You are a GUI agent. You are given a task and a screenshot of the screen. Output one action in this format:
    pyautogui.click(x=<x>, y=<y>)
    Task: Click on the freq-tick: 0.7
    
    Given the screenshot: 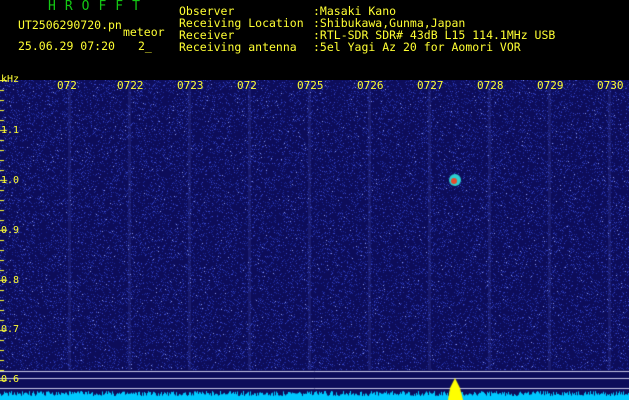 What is the action you would take?
    pyautogui.click(x=10, y=329)
    